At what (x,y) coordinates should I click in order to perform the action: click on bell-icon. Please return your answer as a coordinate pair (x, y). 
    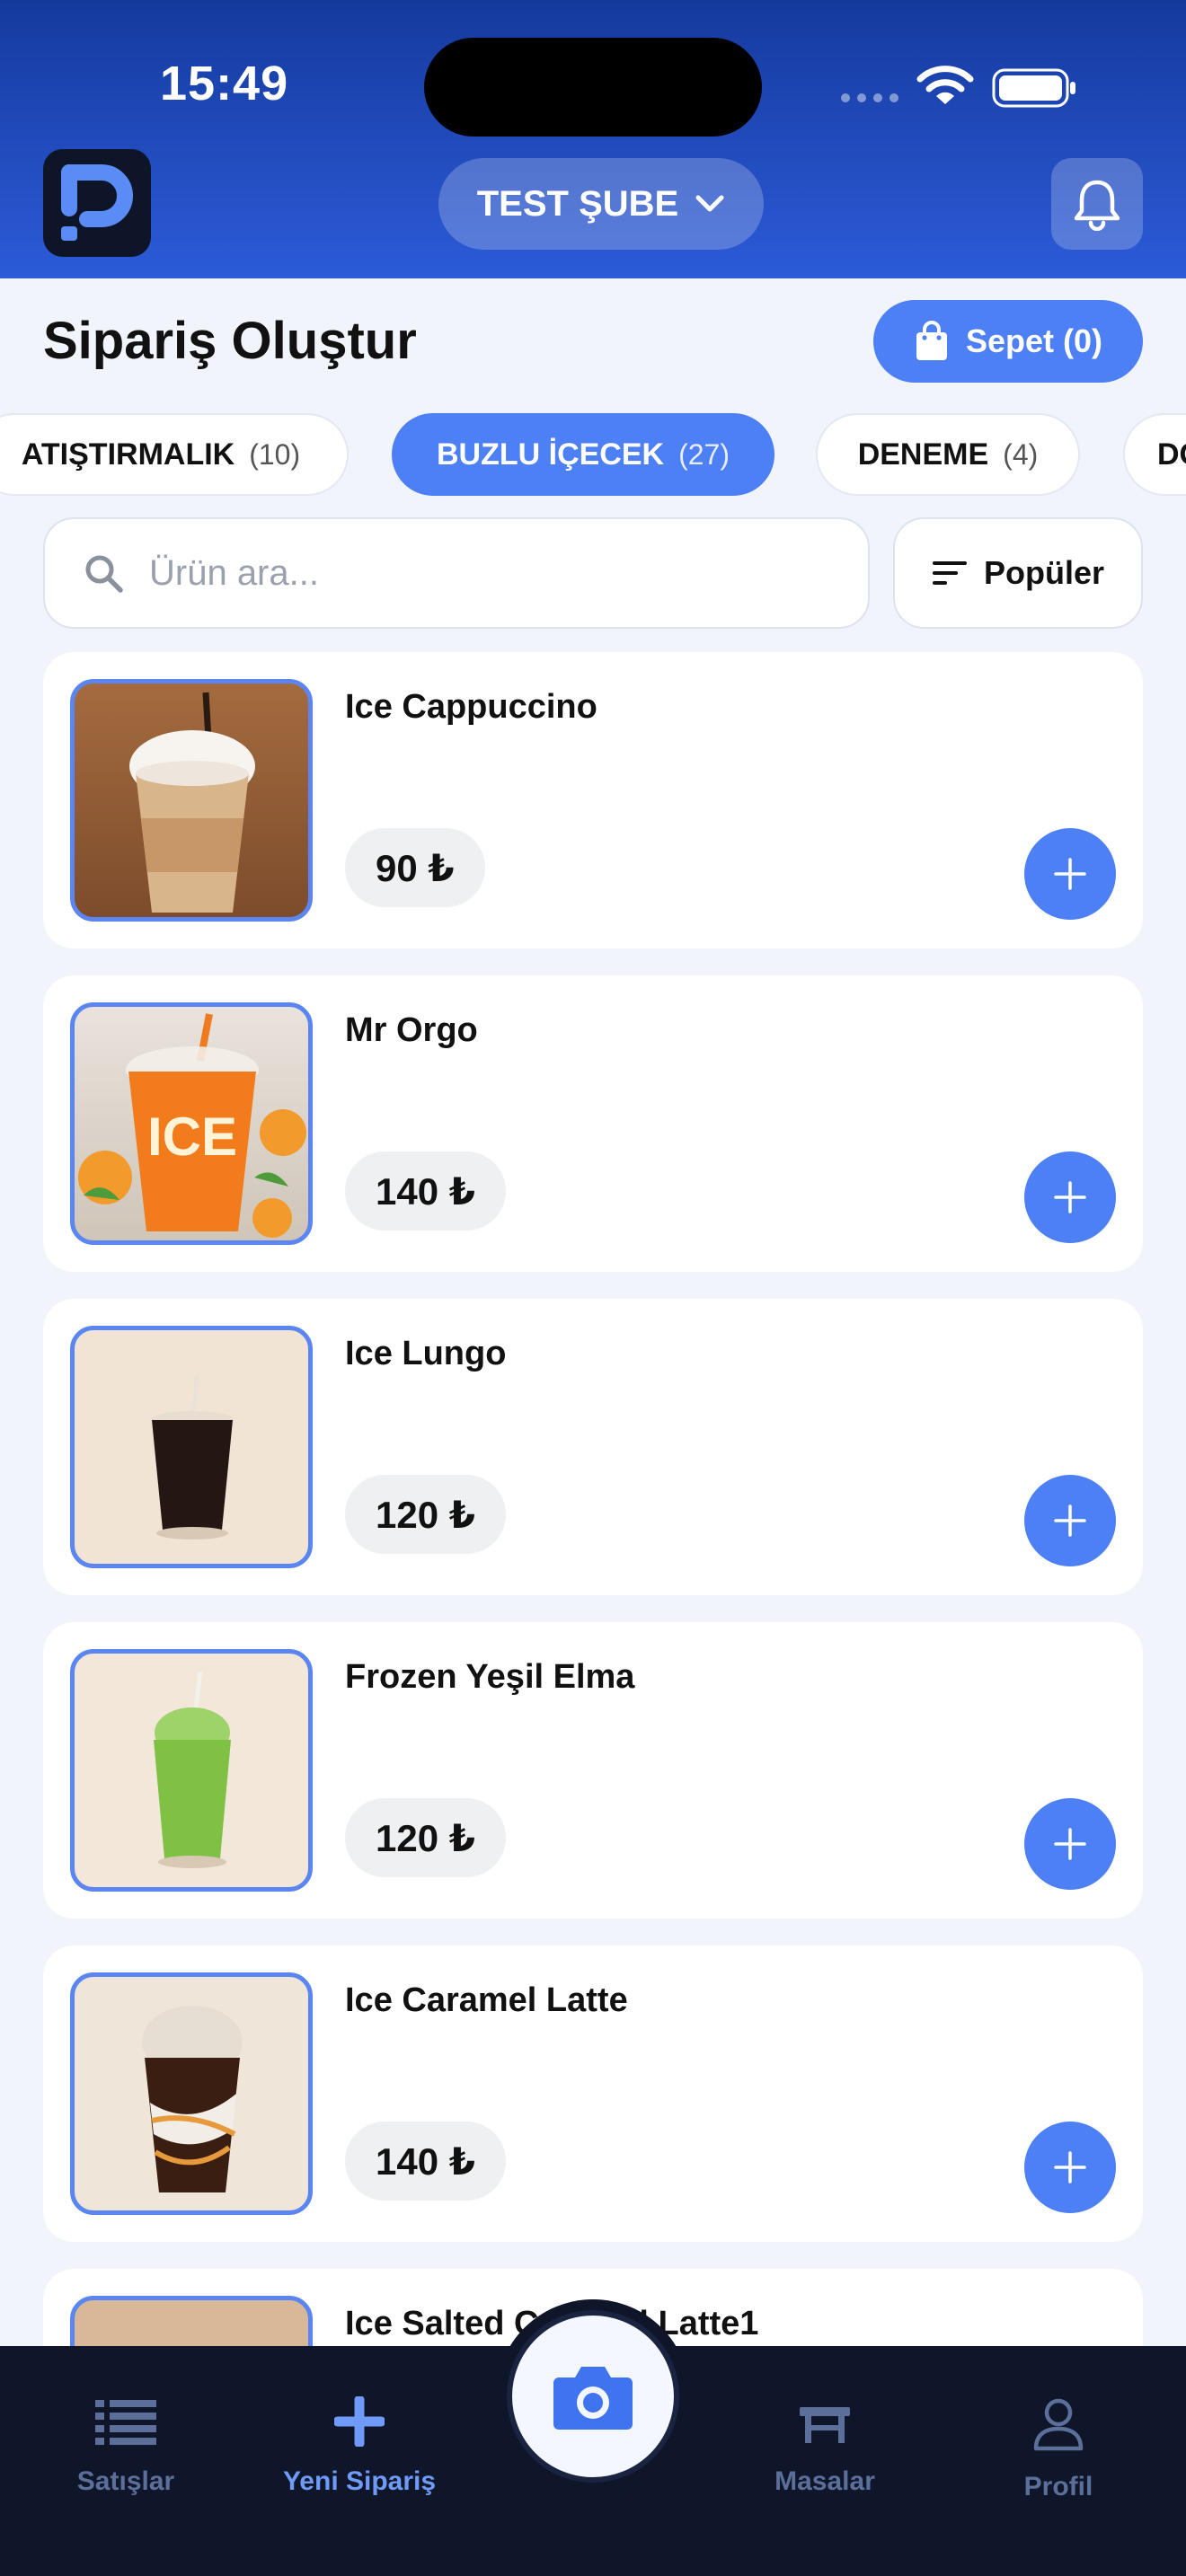
    Looking at the image, I should click on (1097, 205).